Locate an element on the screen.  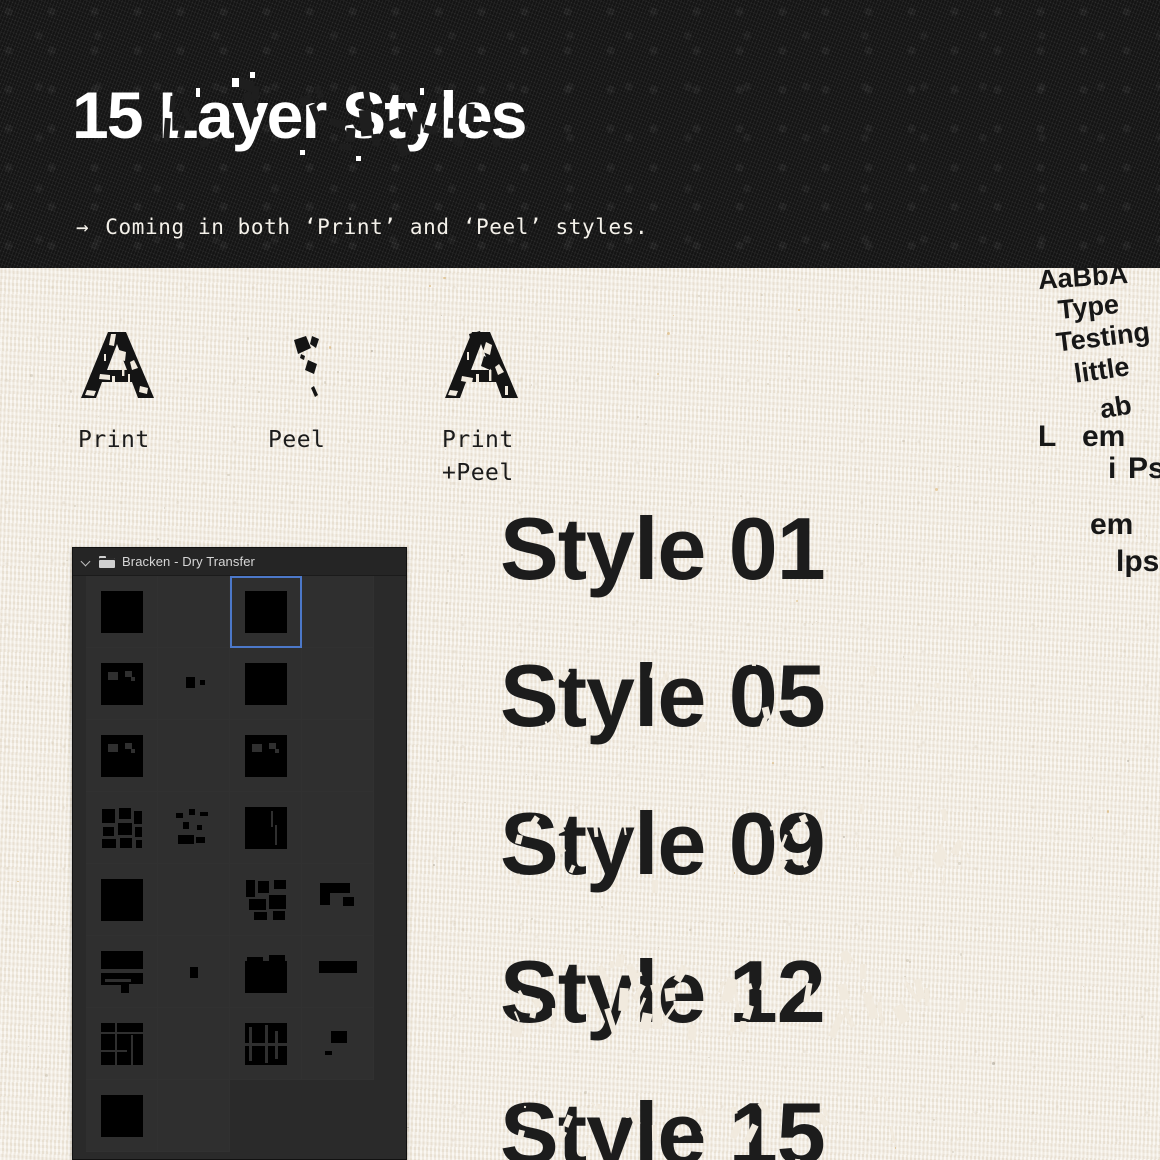
style-specimen-label: Style 09 is located at coordinates (663, 843).